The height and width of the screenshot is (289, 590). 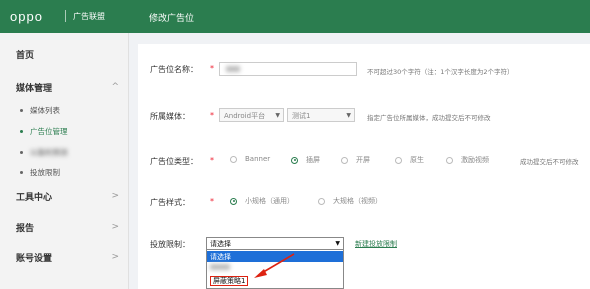 I want to click on type-radio-banner: Banner, so click(x=250, y=159).